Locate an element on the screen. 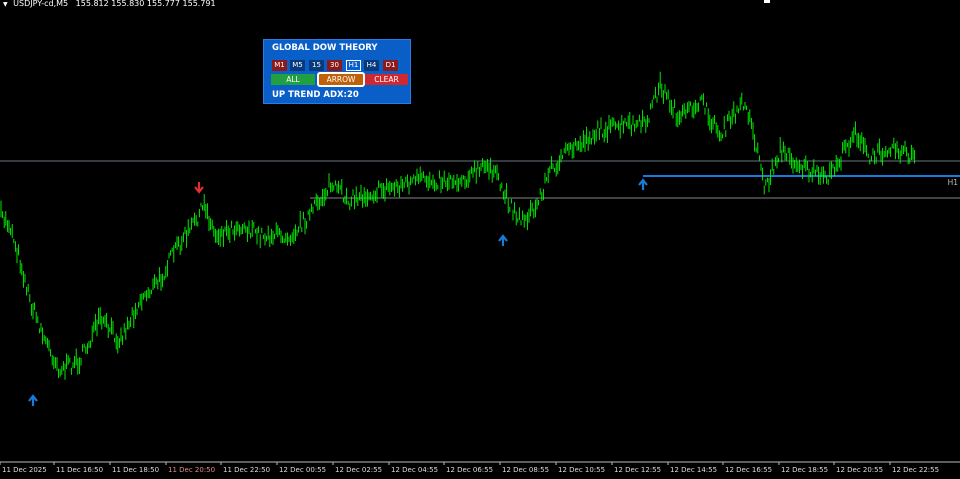 This screenshot has height=479, width=960. tf-m1-button: M1 is located at coordinates (279, 65).